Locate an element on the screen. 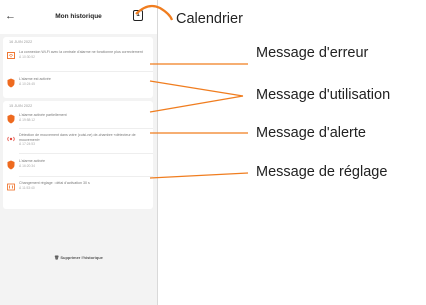  callout-calendrier: Calendrier is located at coordinates (209, 19).